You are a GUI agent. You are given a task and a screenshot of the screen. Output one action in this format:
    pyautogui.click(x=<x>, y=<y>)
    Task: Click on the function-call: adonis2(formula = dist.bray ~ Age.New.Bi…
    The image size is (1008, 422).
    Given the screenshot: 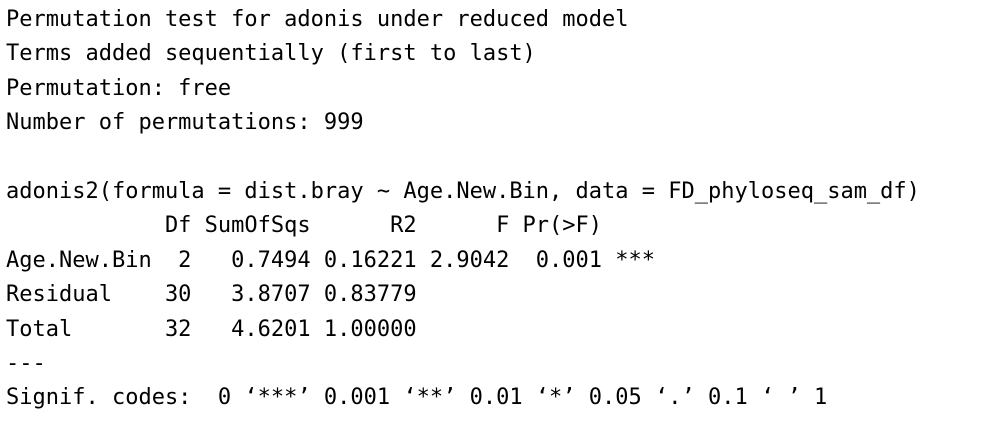 What is the action you would take?
    pyautogui.click(x=463, y=191)
    